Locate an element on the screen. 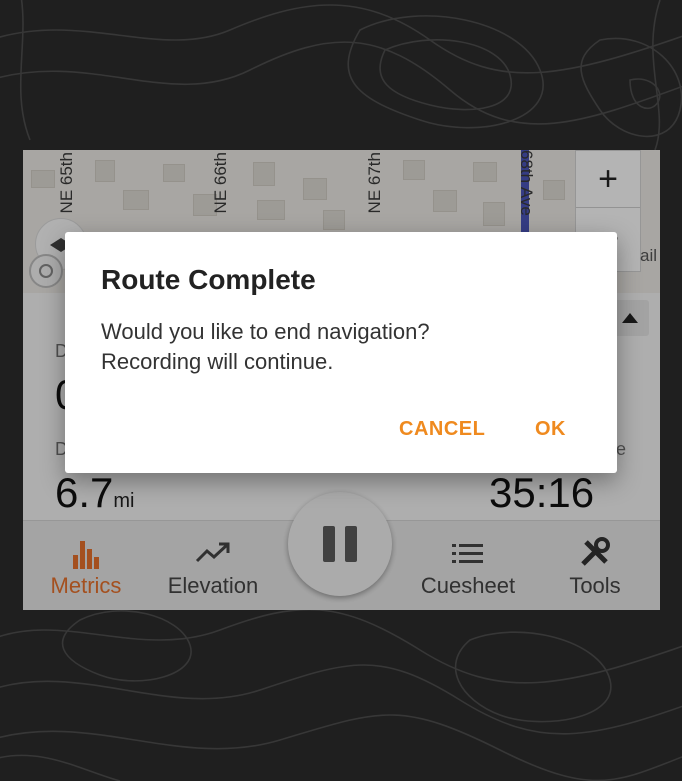 This screenshot has width=682, height=781. dialog-message-line-1: Would you like to end navigation? is located at coordinates (265, 331).